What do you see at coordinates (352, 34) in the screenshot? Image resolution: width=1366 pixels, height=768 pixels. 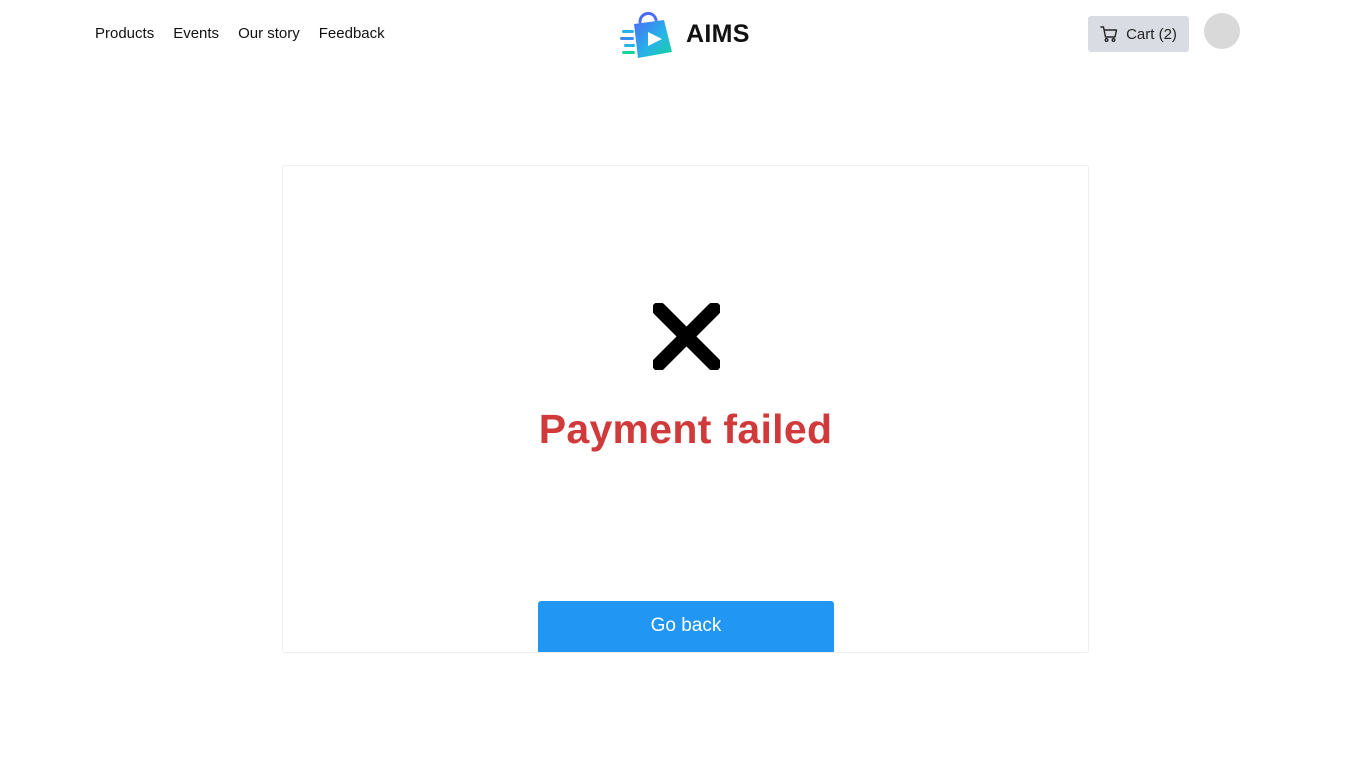 I see `nav-feedback-link: Feedback` at bounding box center [352, 34].